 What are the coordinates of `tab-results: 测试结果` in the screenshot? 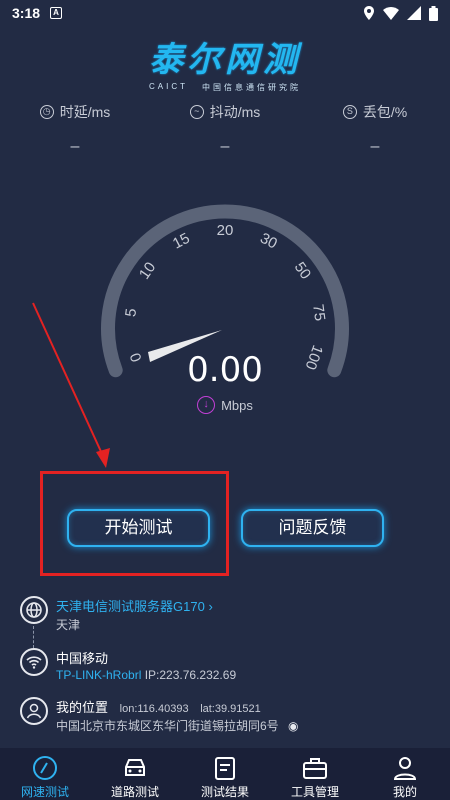 It's located at (225, 774).